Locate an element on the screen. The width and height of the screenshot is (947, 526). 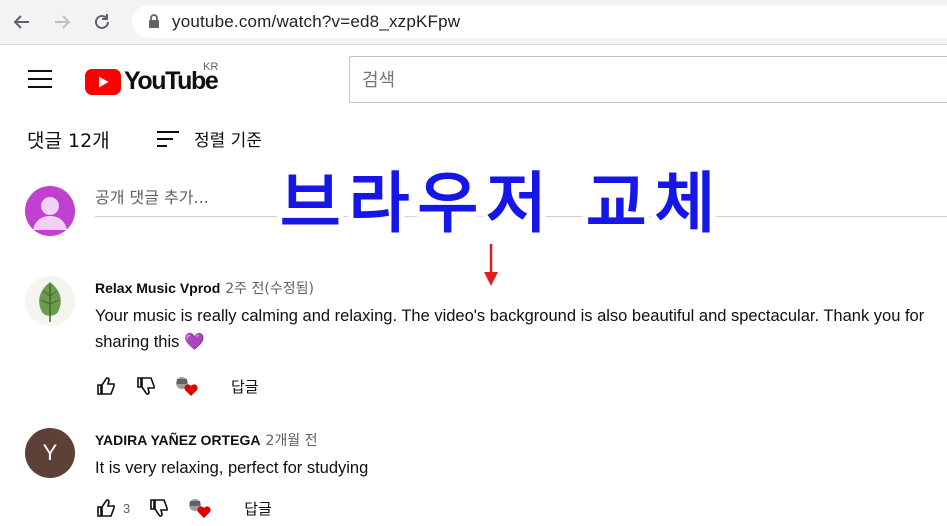
back-button is located at coordinates (22, 22).